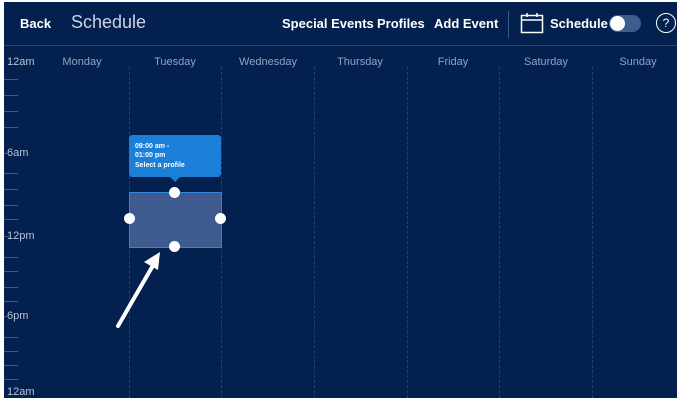  What do you see at coordinates (174, 246) in the screenshot?
I see `resize-handle-bottom` at bounding box center [174, 246].